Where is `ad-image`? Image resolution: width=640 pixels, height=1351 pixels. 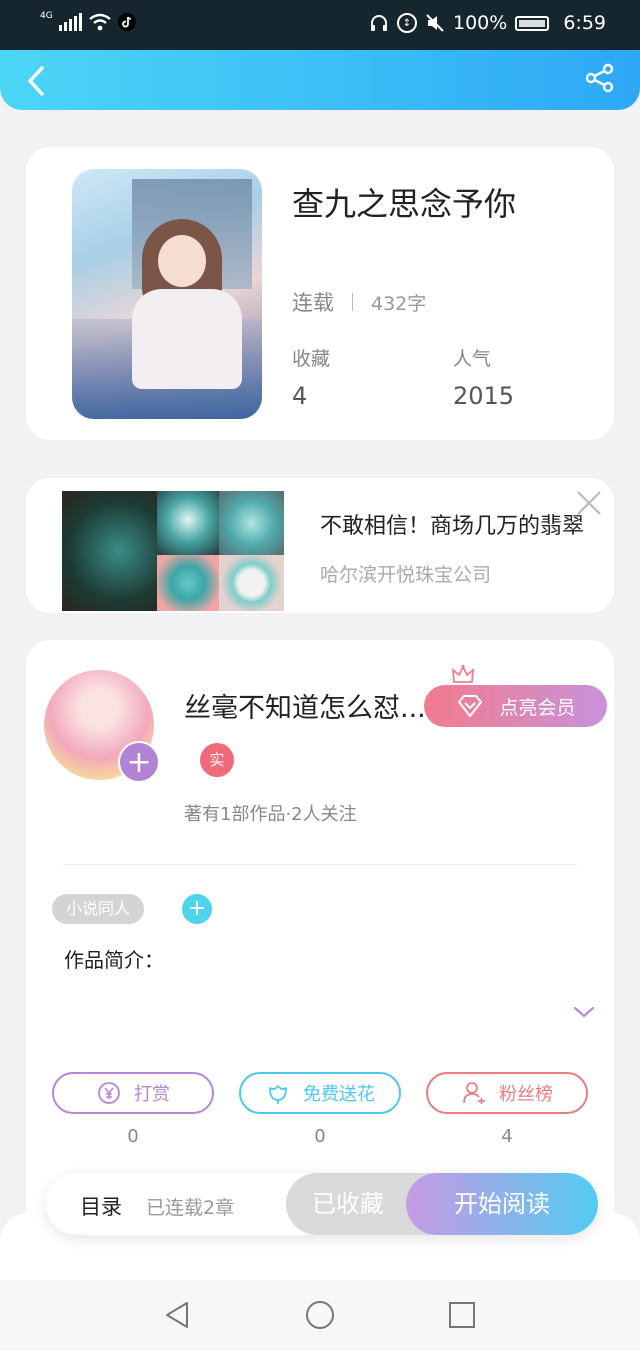 ad-image is located at coordinates (173, 551).